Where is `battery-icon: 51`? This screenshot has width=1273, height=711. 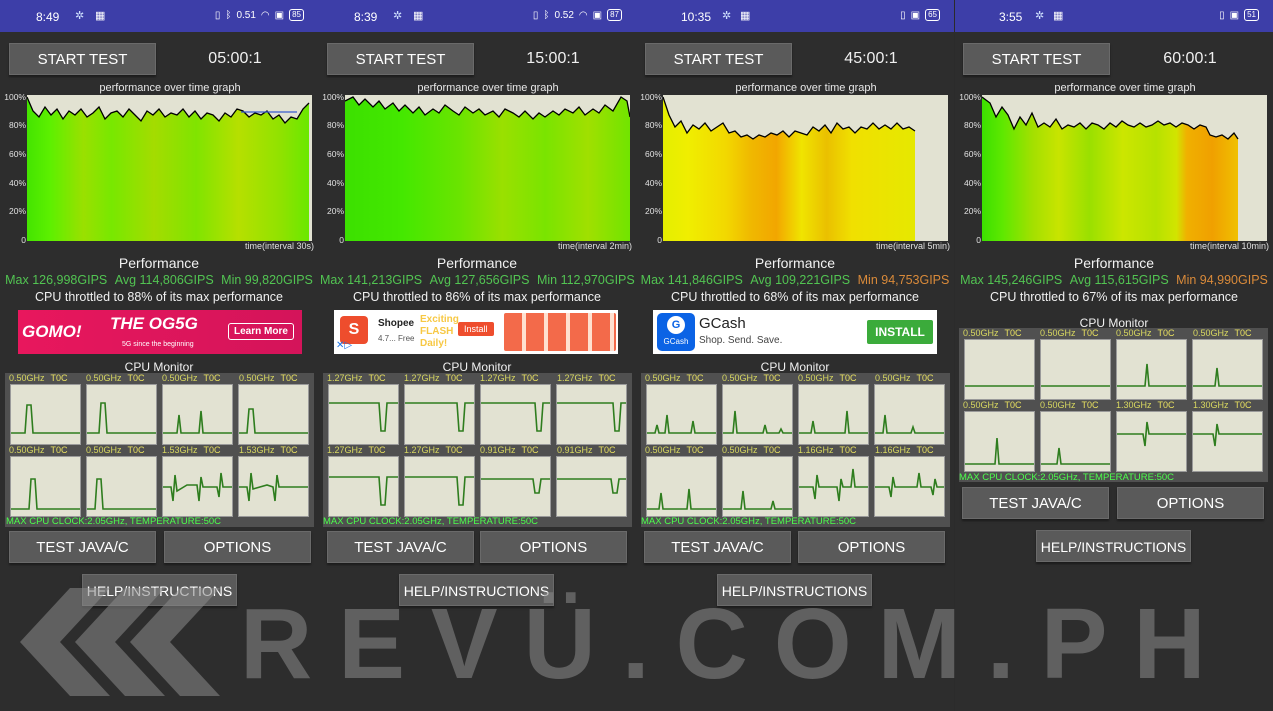 battery-icon: 51 is located at coordinates (1251, 15).